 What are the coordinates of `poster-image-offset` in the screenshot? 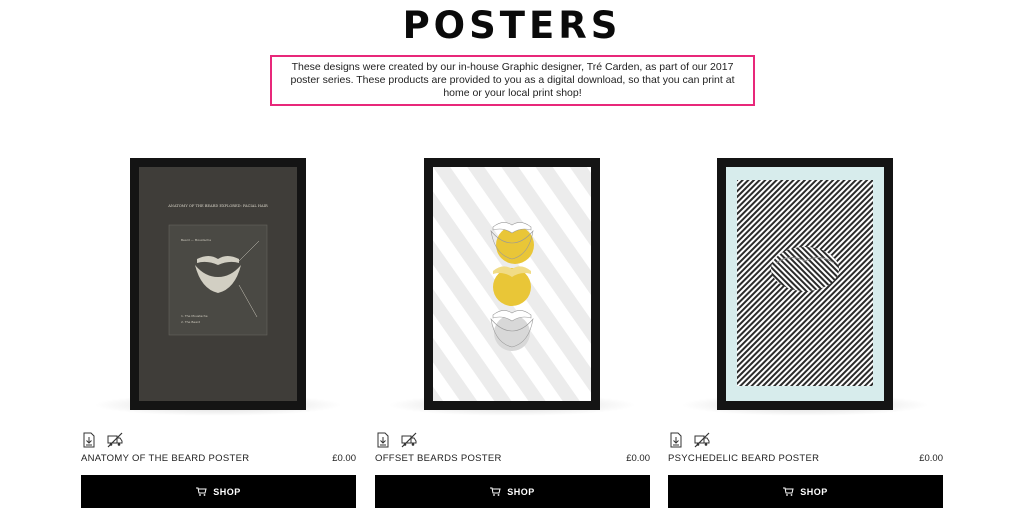 It's located at (512, 284).